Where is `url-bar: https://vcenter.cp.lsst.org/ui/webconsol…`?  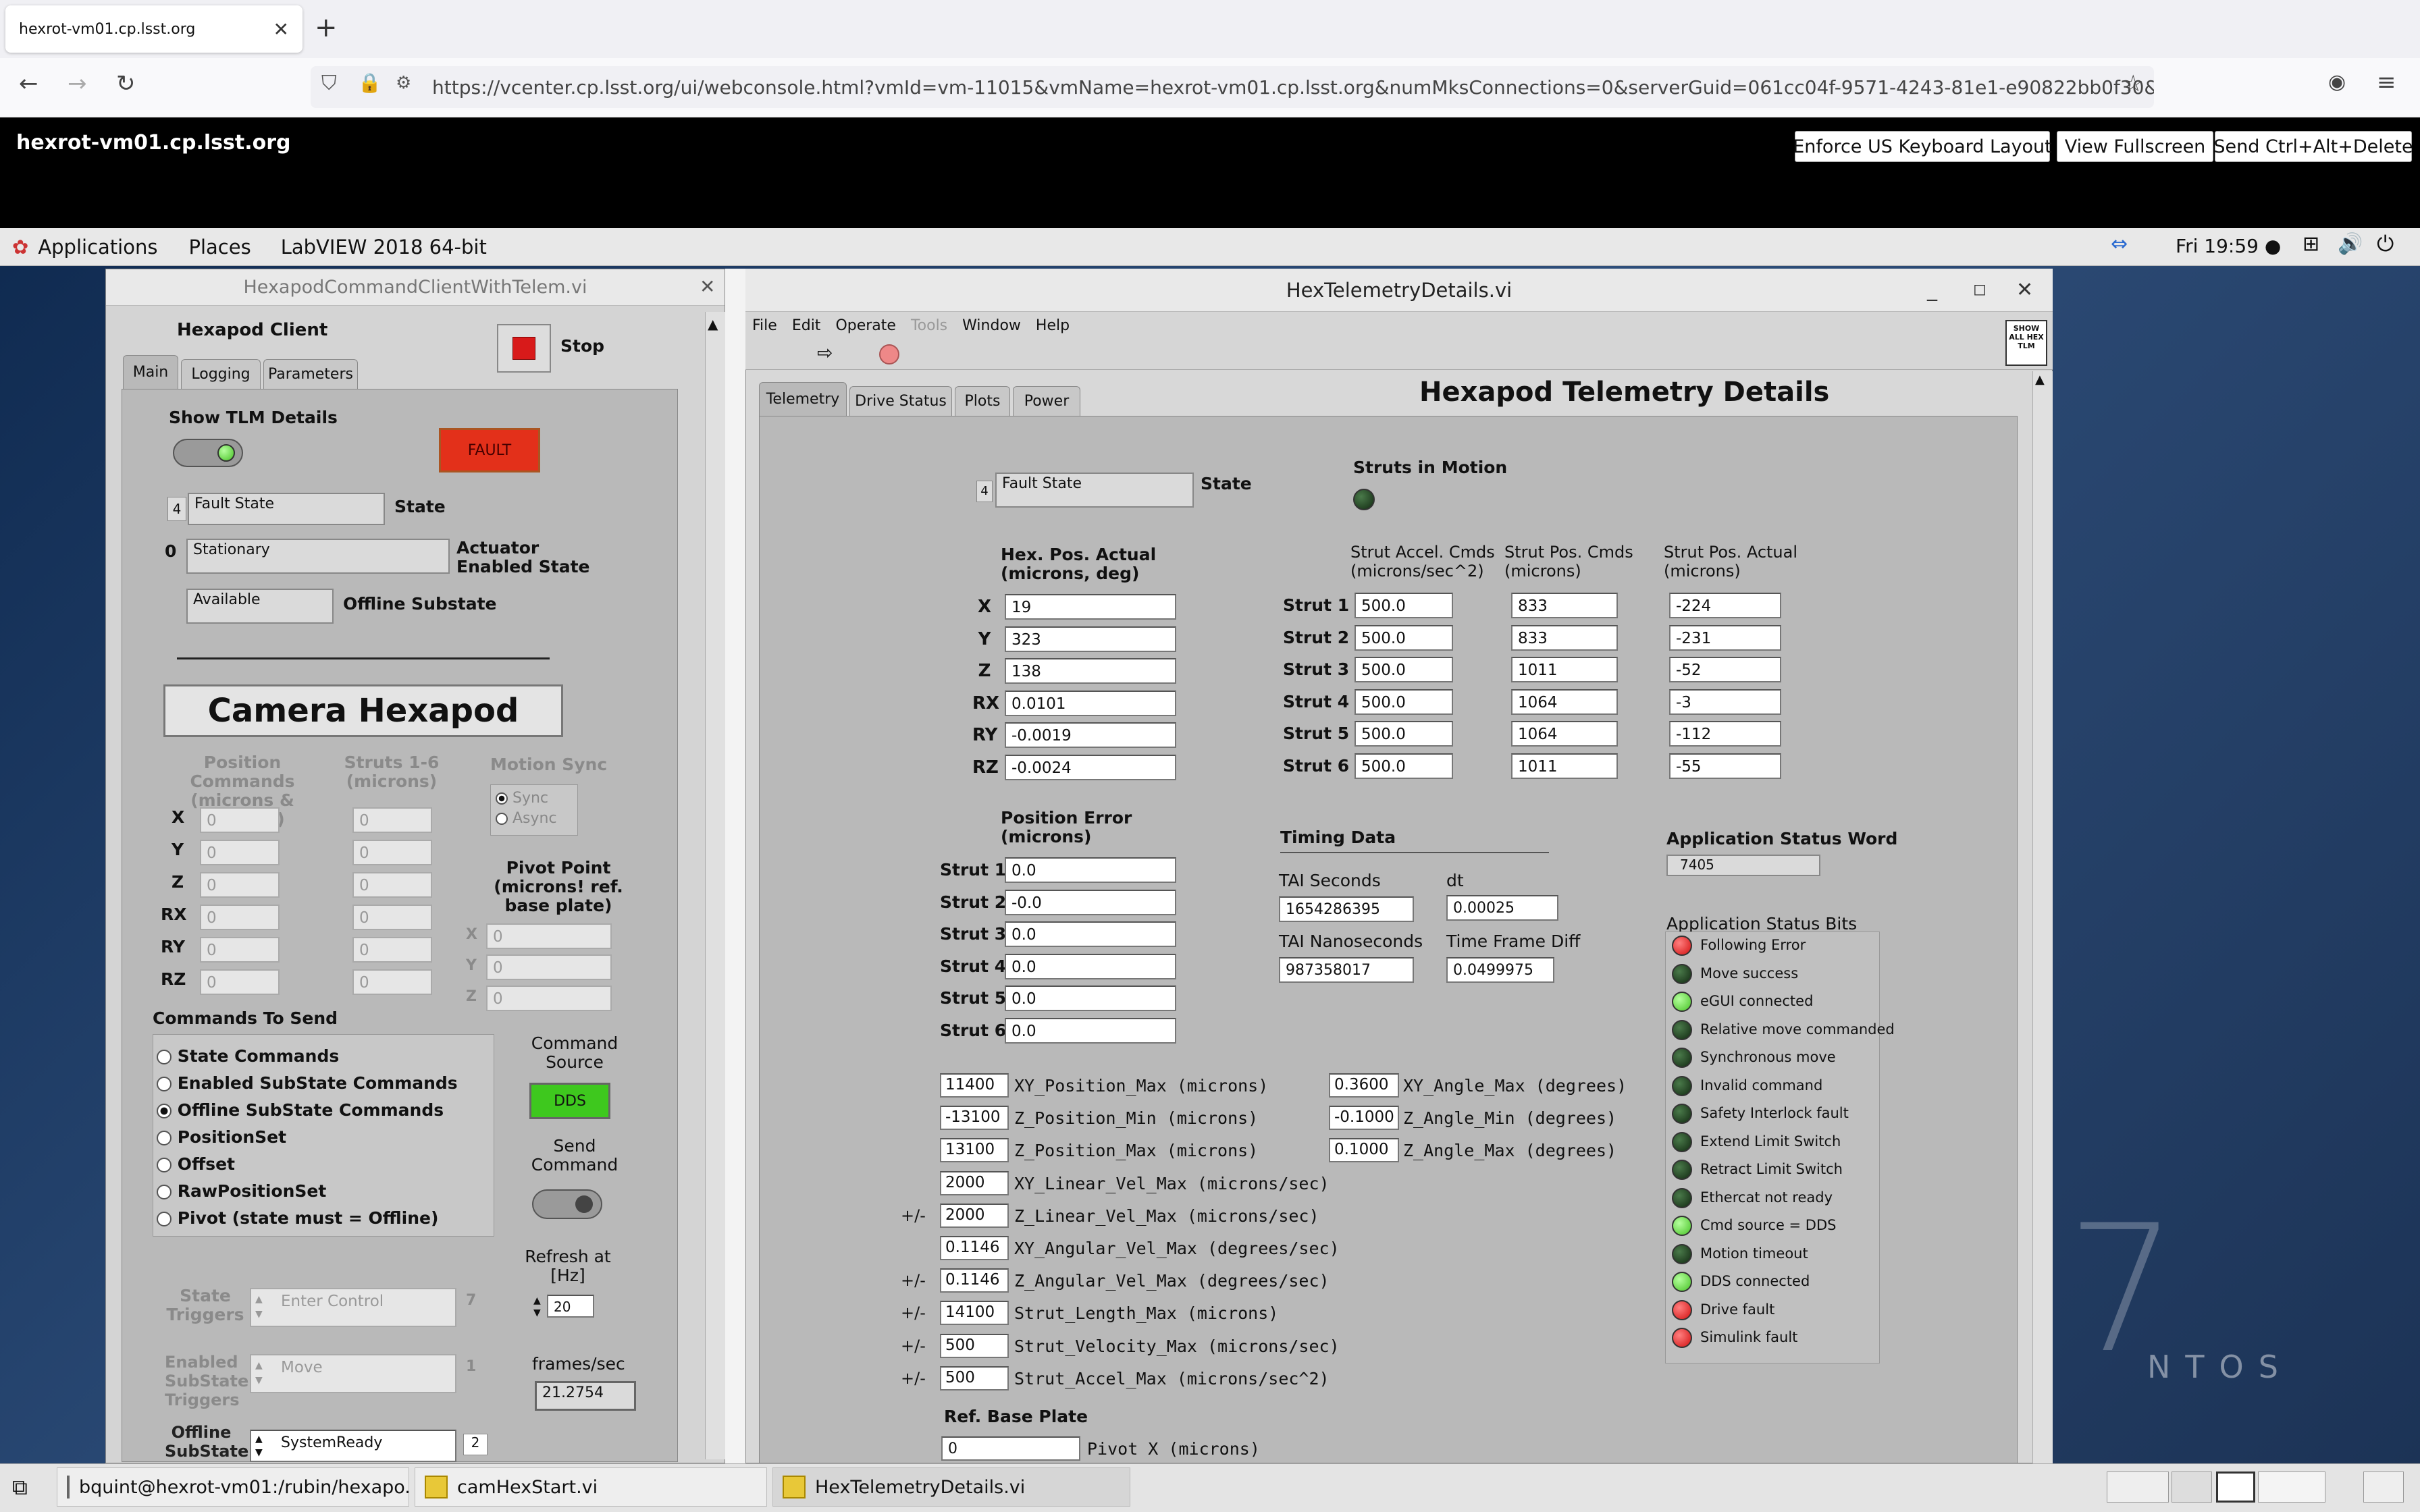
url-bar: https://vcenter.cp.lsst.org/ui/webconsol… is located at coordinates (1232, 87).